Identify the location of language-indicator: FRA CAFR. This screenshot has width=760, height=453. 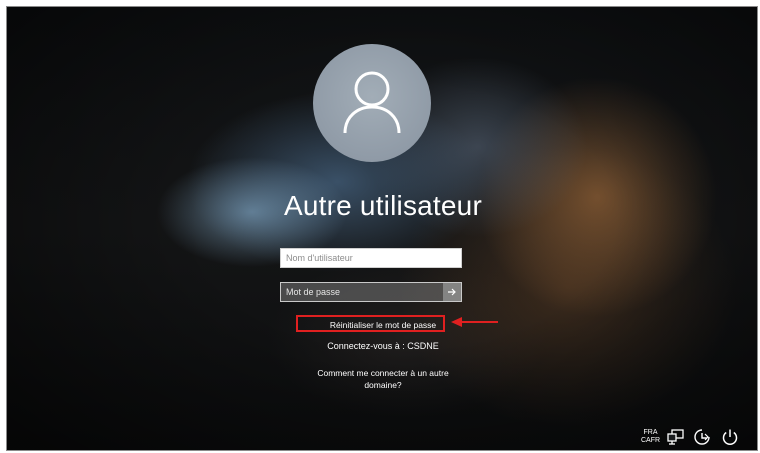
(650, 437).